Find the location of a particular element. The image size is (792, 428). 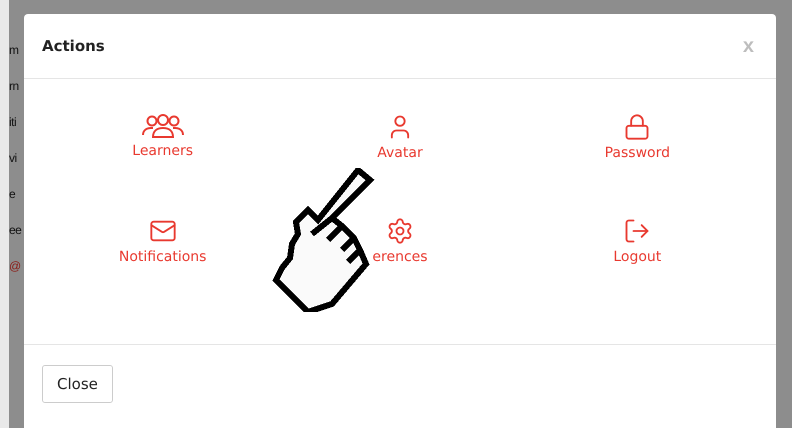

background-text: vi is located at coordinates (13, 158).